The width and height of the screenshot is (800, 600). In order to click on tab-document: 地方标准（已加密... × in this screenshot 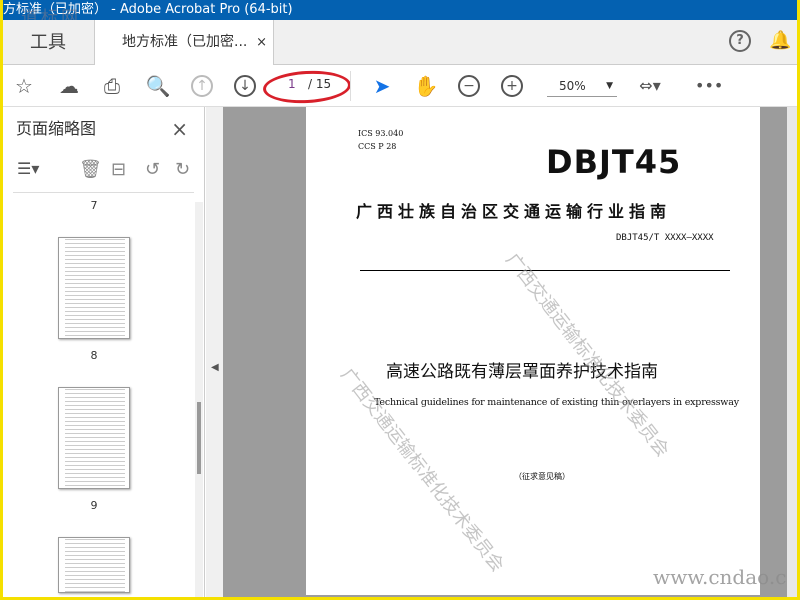, I will do `click(184, 43)`.